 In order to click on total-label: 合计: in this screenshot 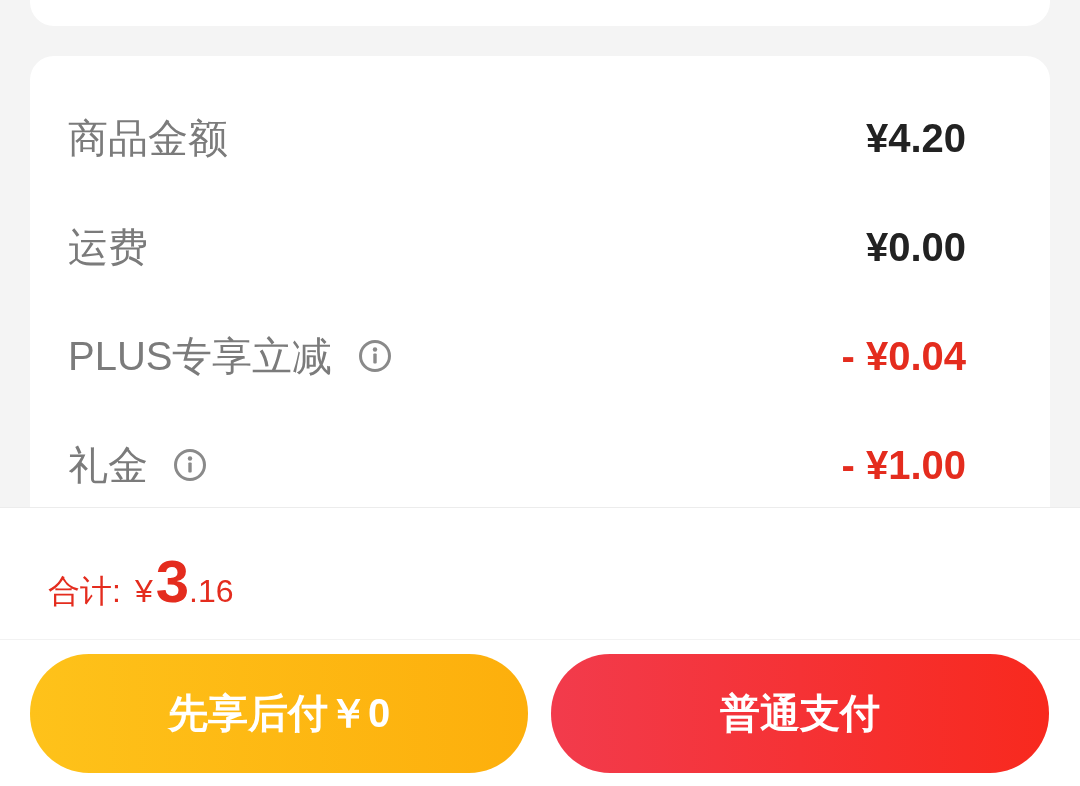, I will do `click(84, 591)`.